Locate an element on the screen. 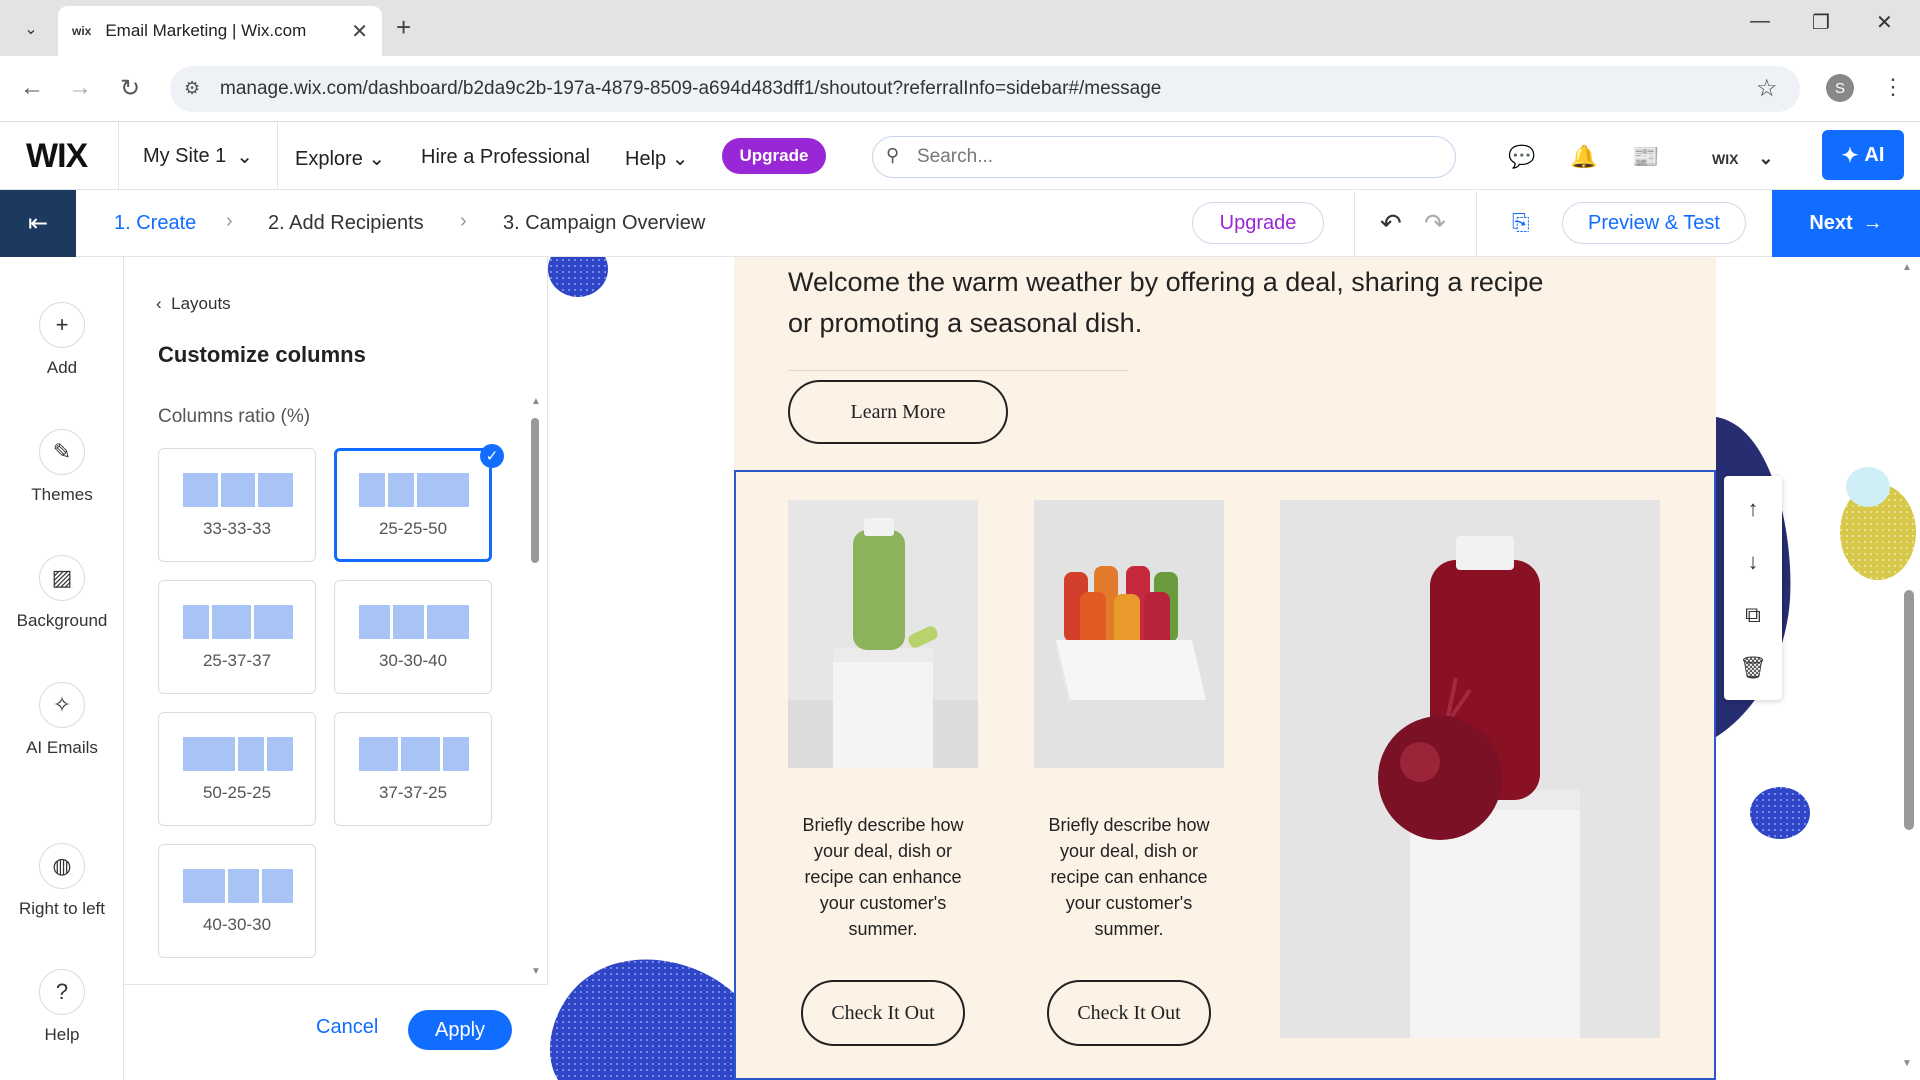 The height and width of the screenshot is (1080, 1920). move-down-icon: ↓ is located at coordinates (1753, 562).